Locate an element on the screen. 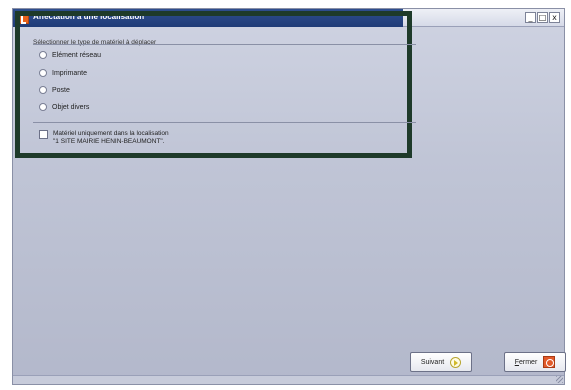 The image size is (571, 390). close-button-label: Fermer is located at coordinates (526, 362).